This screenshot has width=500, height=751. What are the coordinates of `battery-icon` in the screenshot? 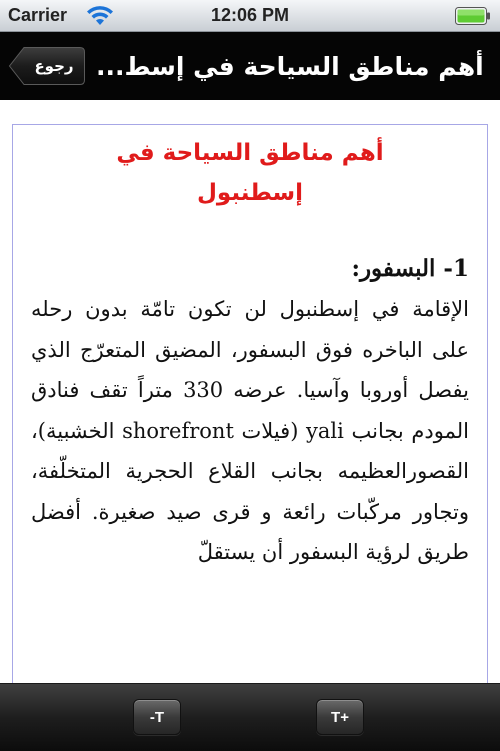 It's located at (473, 16).